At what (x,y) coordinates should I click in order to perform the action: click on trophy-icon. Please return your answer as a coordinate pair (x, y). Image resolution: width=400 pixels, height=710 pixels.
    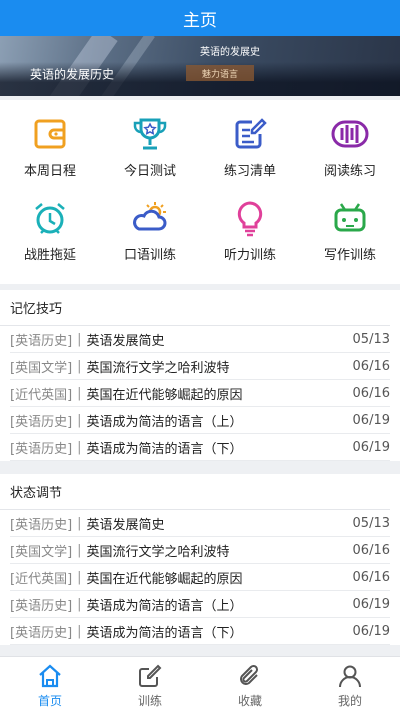
    Looking at the image, I should click on (150, 134).